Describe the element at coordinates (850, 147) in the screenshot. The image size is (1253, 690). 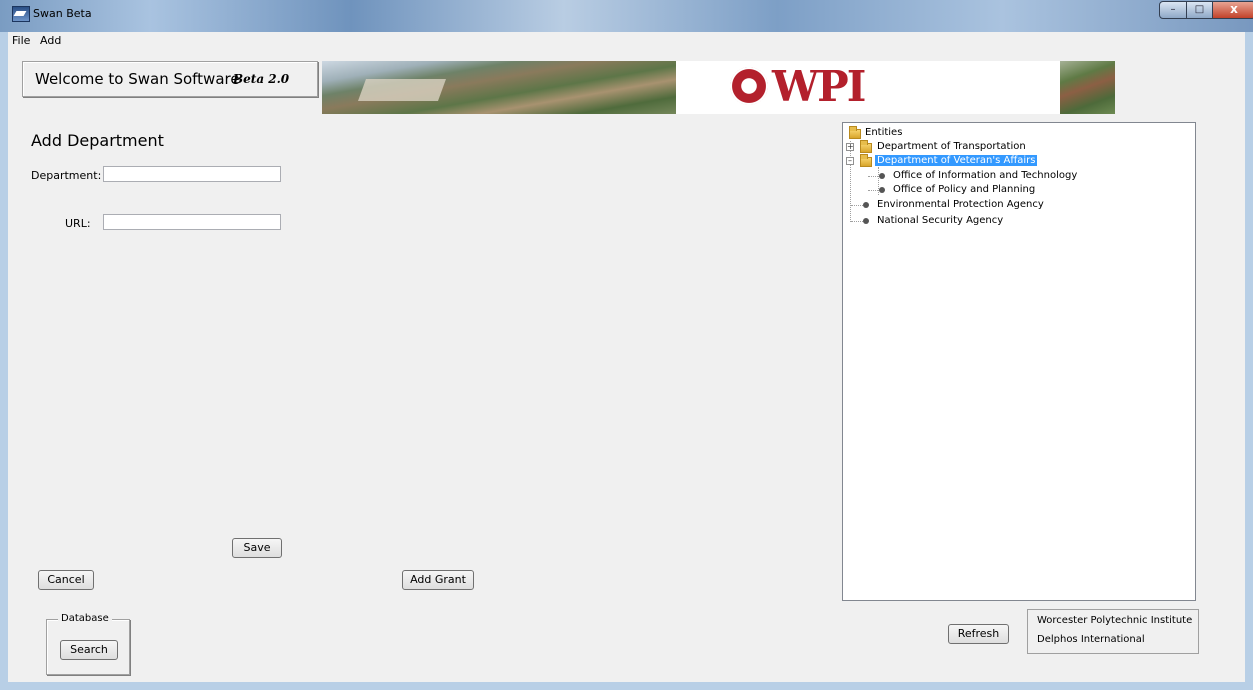
I see `expand-icon: +` at that location.